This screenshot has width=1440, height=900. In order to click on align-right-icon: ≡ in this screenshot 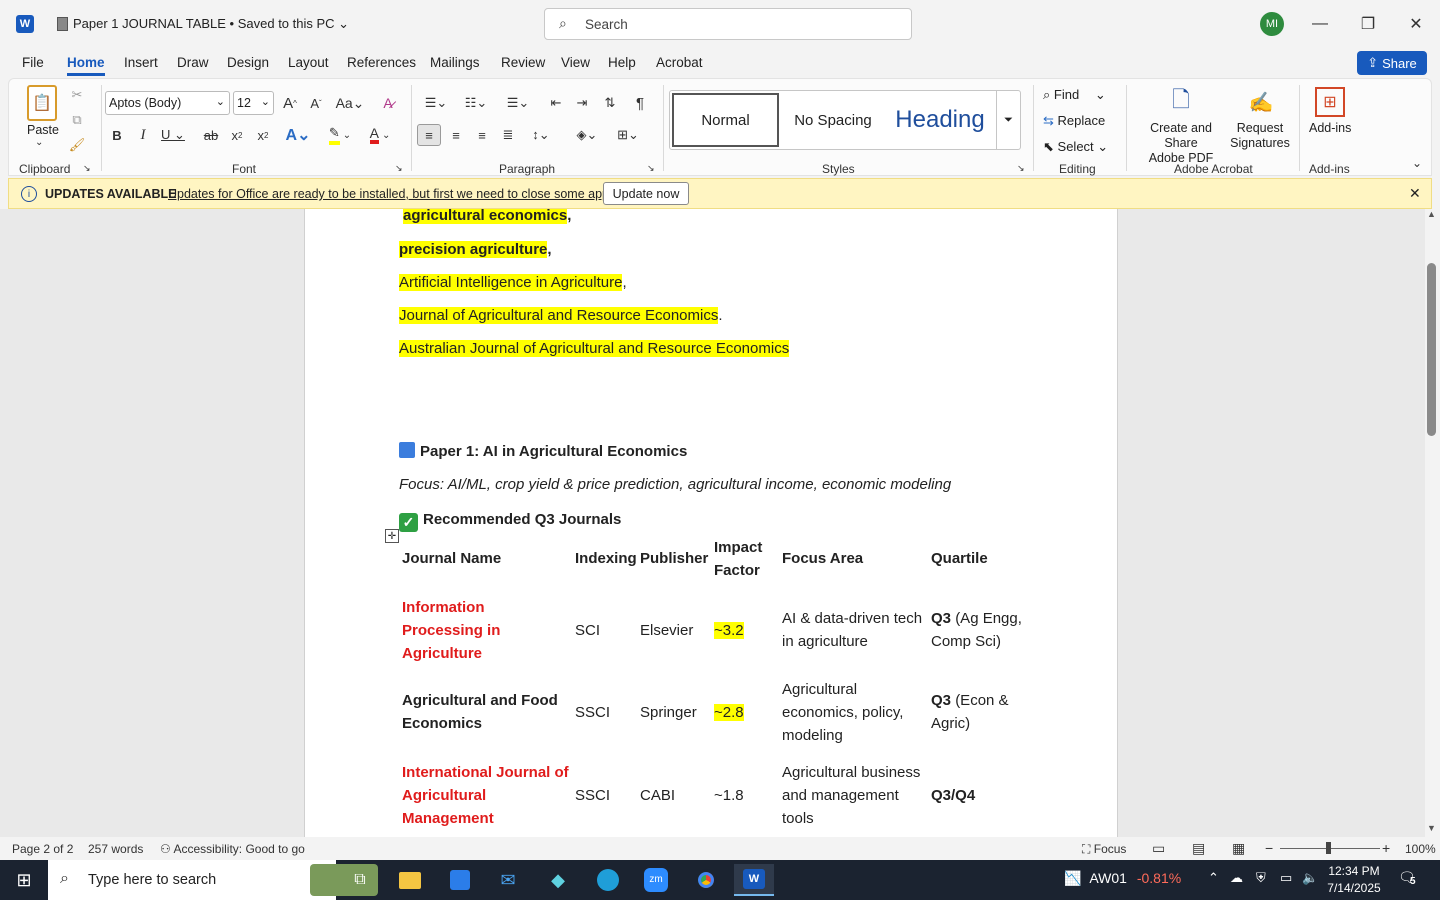, I will do `click(482, 135)`.